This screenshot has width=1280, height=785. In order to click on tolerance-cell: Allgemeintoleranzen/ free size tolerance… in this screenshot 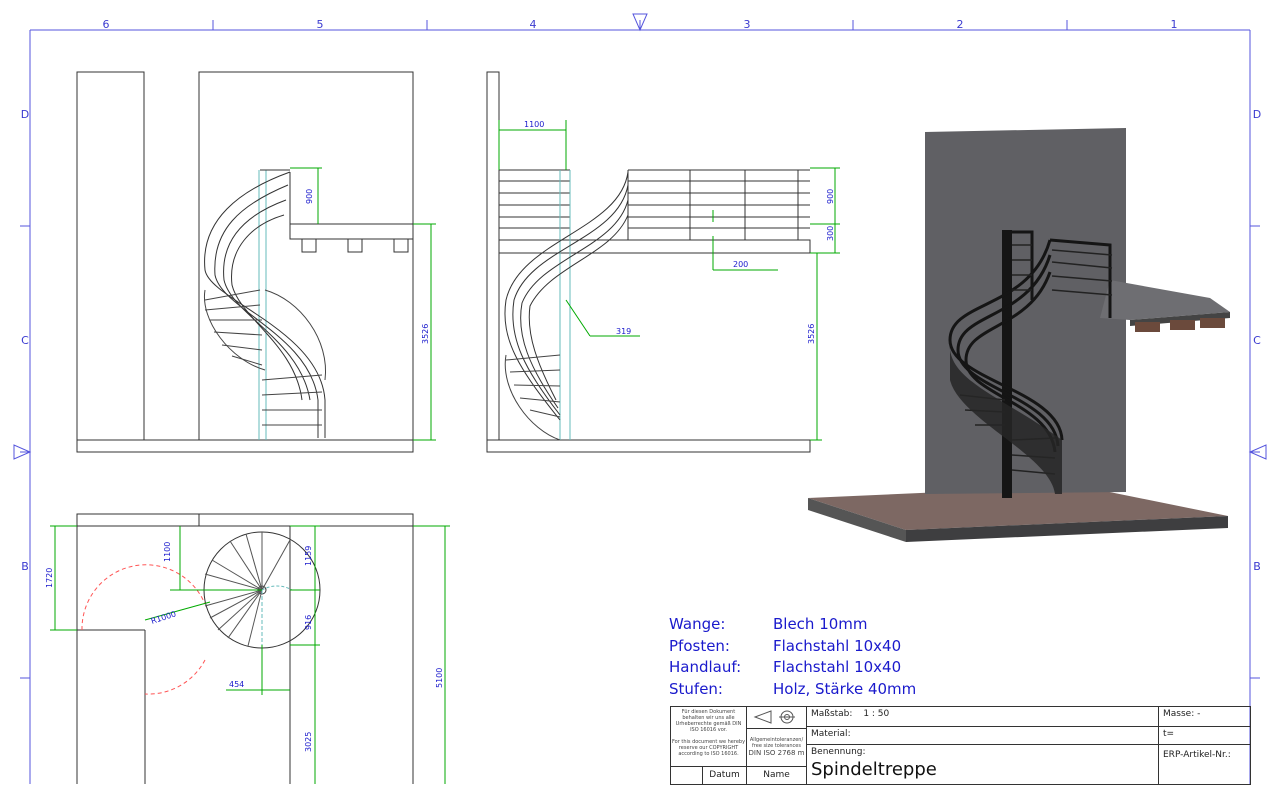, I will do `click(777, 748)`.